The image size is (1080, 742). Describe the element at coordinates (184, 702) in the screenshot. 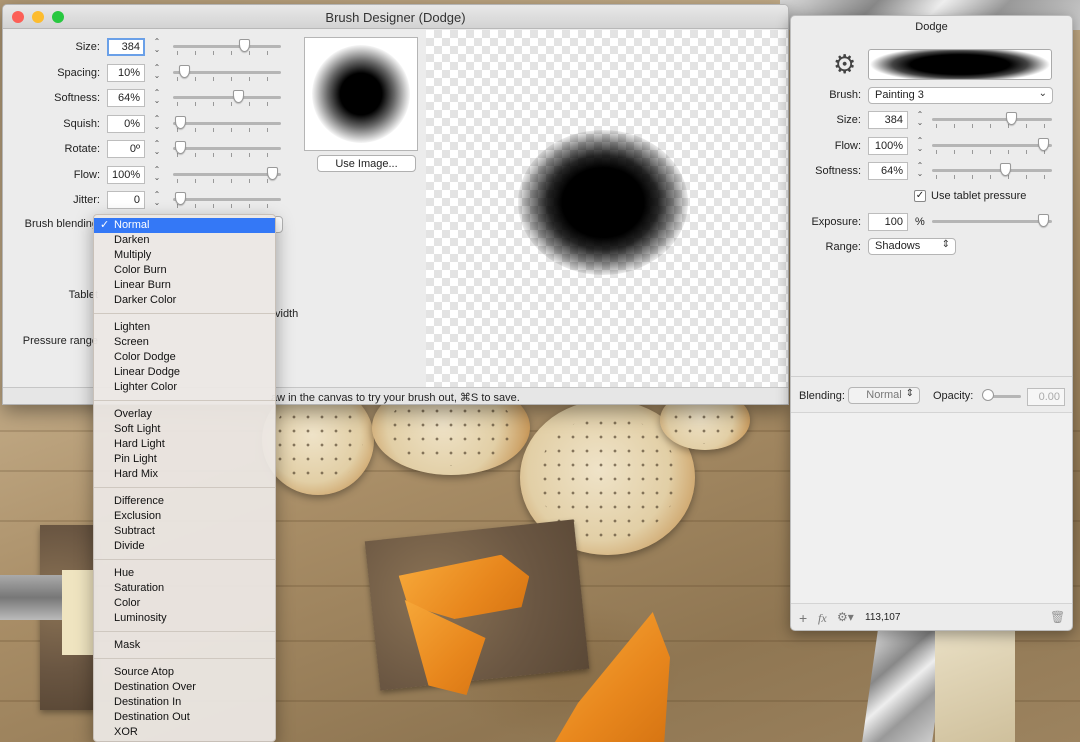

I see `menu-item-destination-in: Destination In` at that location.